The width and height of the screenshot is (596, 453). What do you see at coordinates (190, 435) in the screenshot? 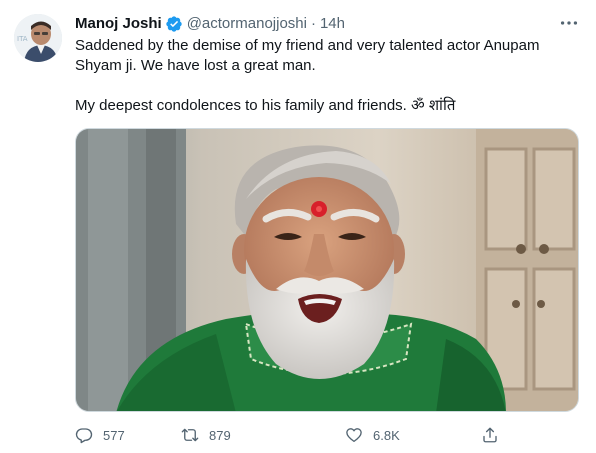
I see `retweet-icon` at bounding box center [190, 435].